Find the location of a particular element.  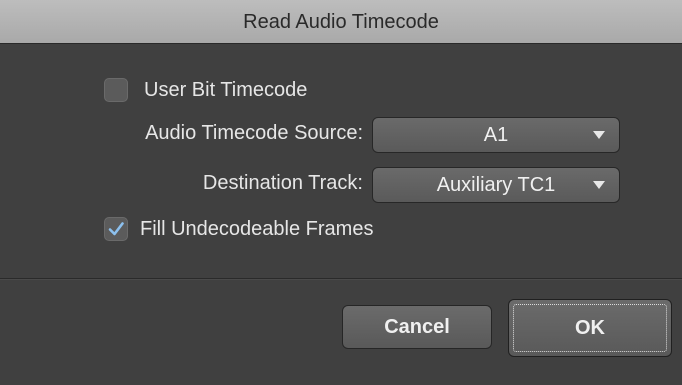

ok-button-focus-ring: OK is located at coordinates (590, 328).